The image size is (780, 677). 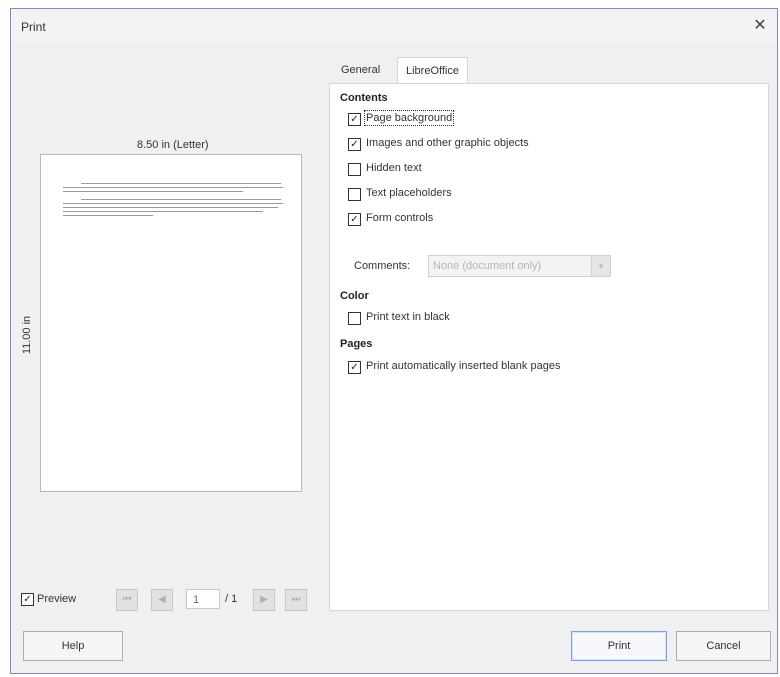 I want to click on tab-libreoffice-writer: LibreOffice Writer, so click(x=432, y=80).